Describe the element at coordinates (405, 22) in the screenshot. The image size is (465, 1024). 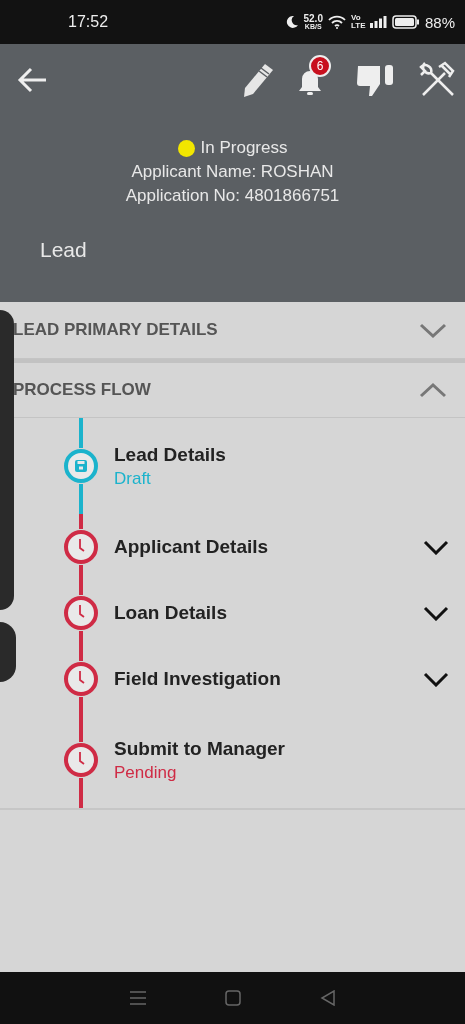
I see `battery-icon` at that location.